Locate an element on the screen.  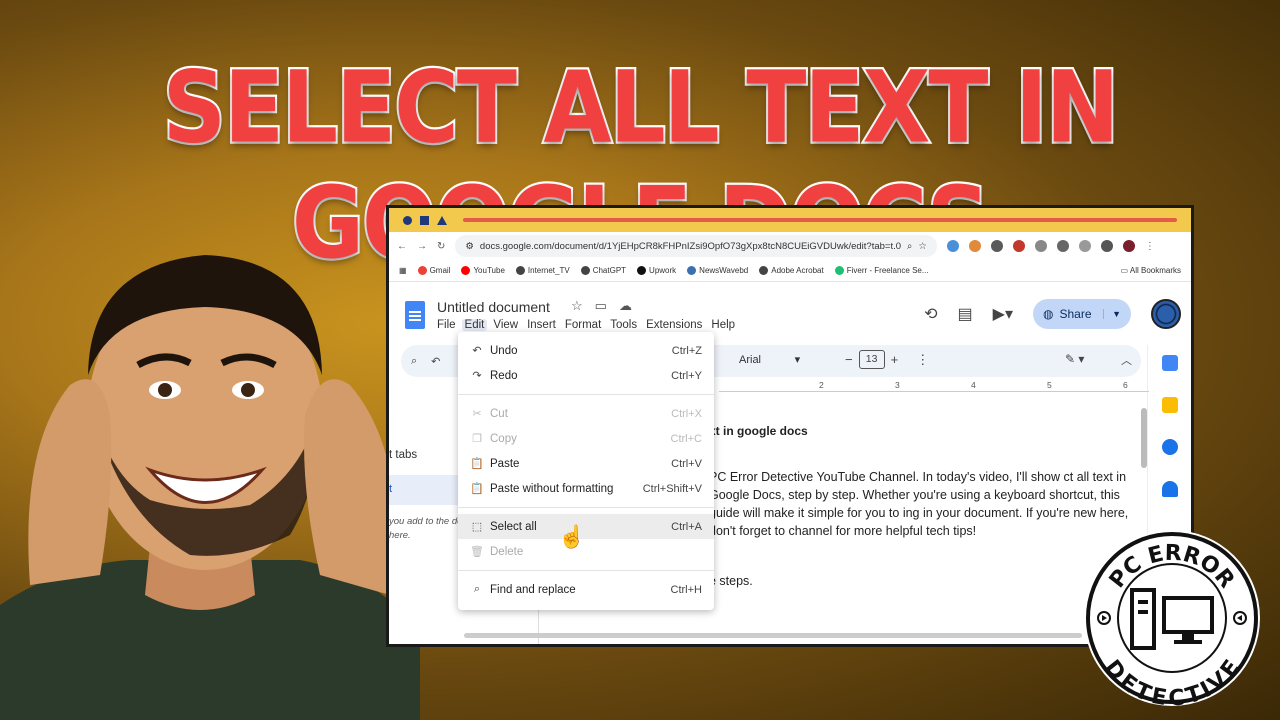
ruler-tick-label: 2 is located at coordinates (821, 385).